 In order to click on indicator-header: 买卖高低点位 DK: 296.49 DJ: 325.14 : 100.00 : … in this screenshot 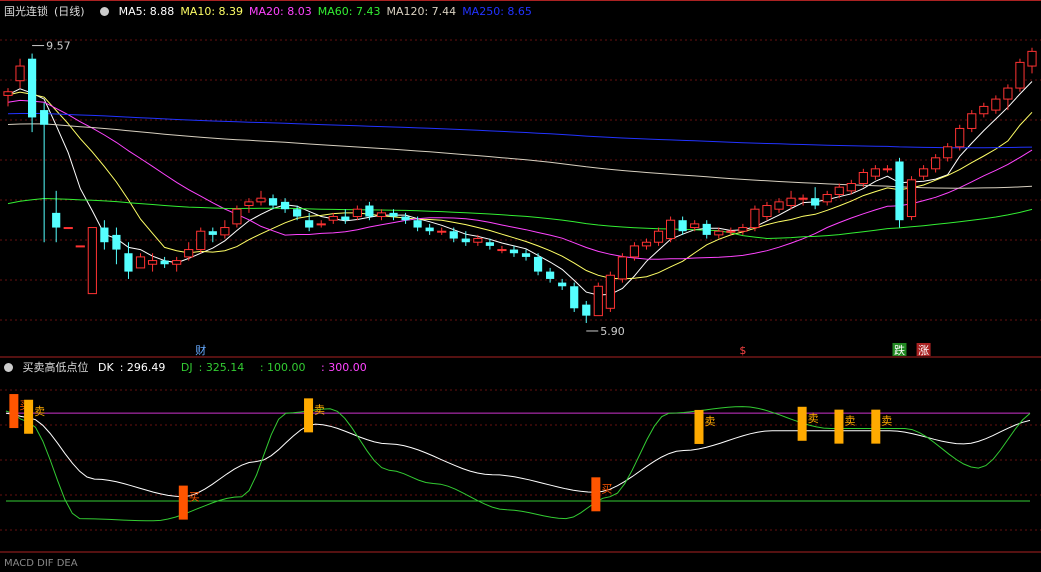, I will do `click(191, 368)`.